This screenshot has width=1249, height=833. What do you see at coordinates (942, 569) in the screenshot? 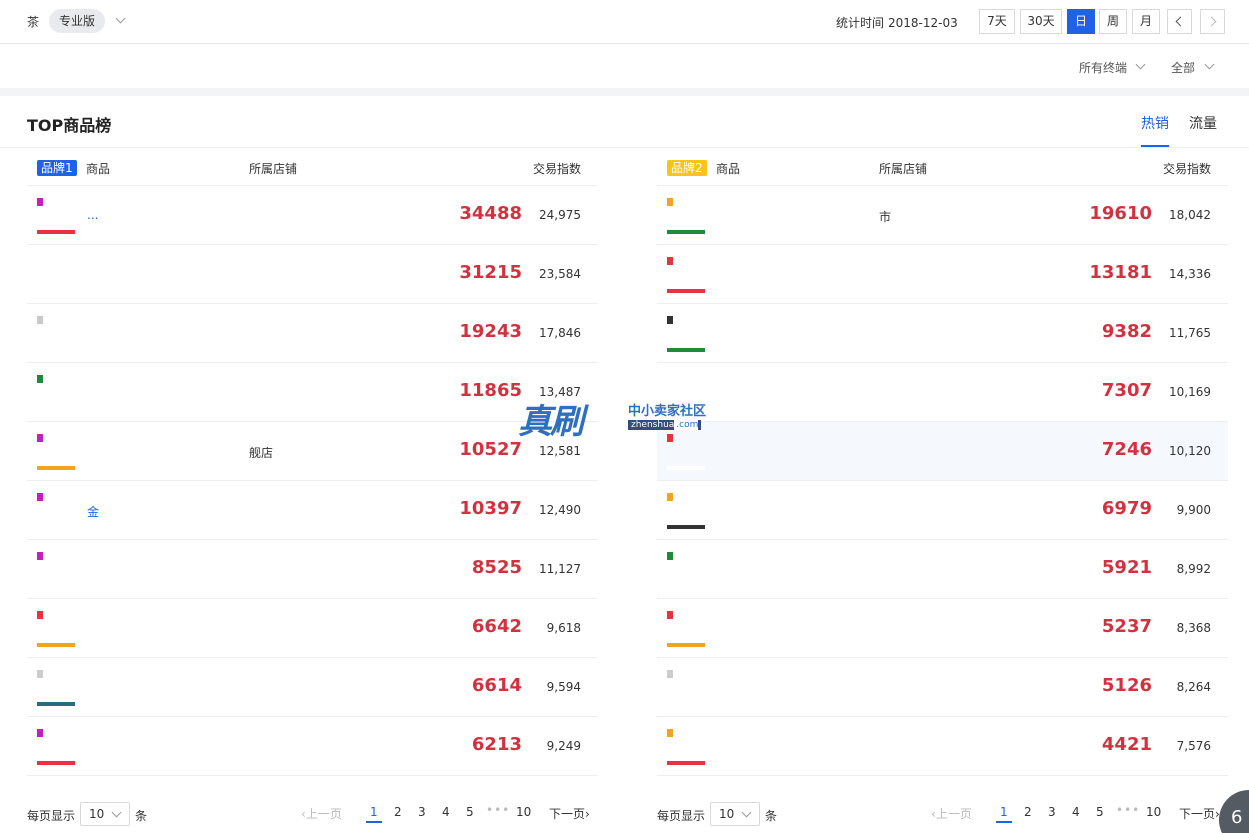
I see `table-row: 5921 8,992` at bounding box center [942, 569].